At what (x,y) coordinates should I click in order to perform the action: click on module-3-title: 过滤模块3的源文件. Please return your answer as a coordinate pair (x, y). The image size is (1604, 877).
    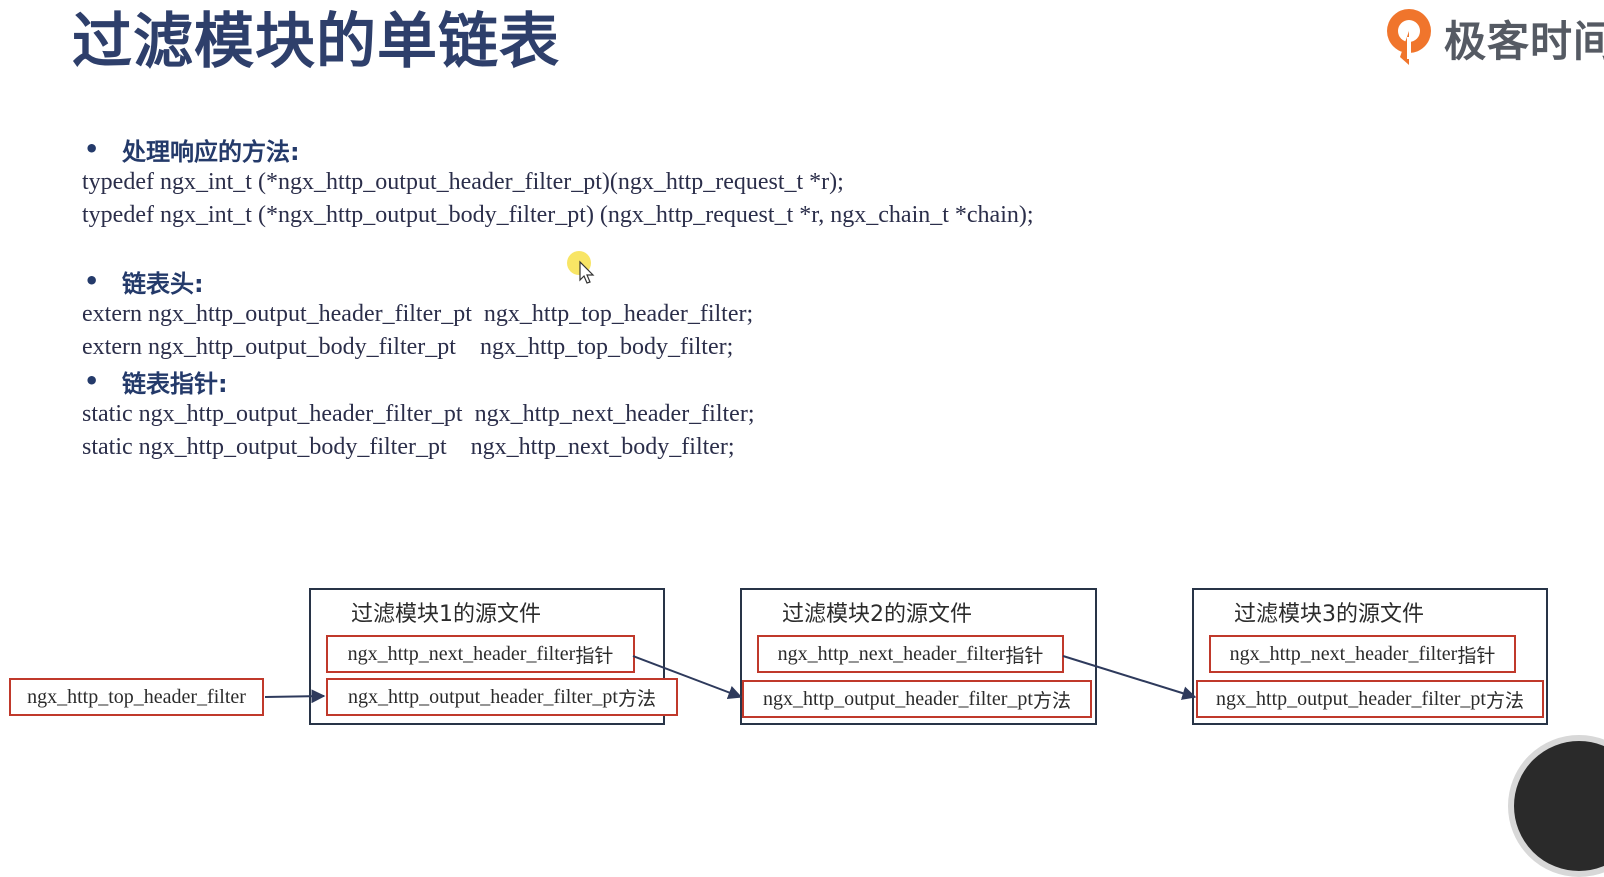
    Looking at the image, I should click on (1329, 614).